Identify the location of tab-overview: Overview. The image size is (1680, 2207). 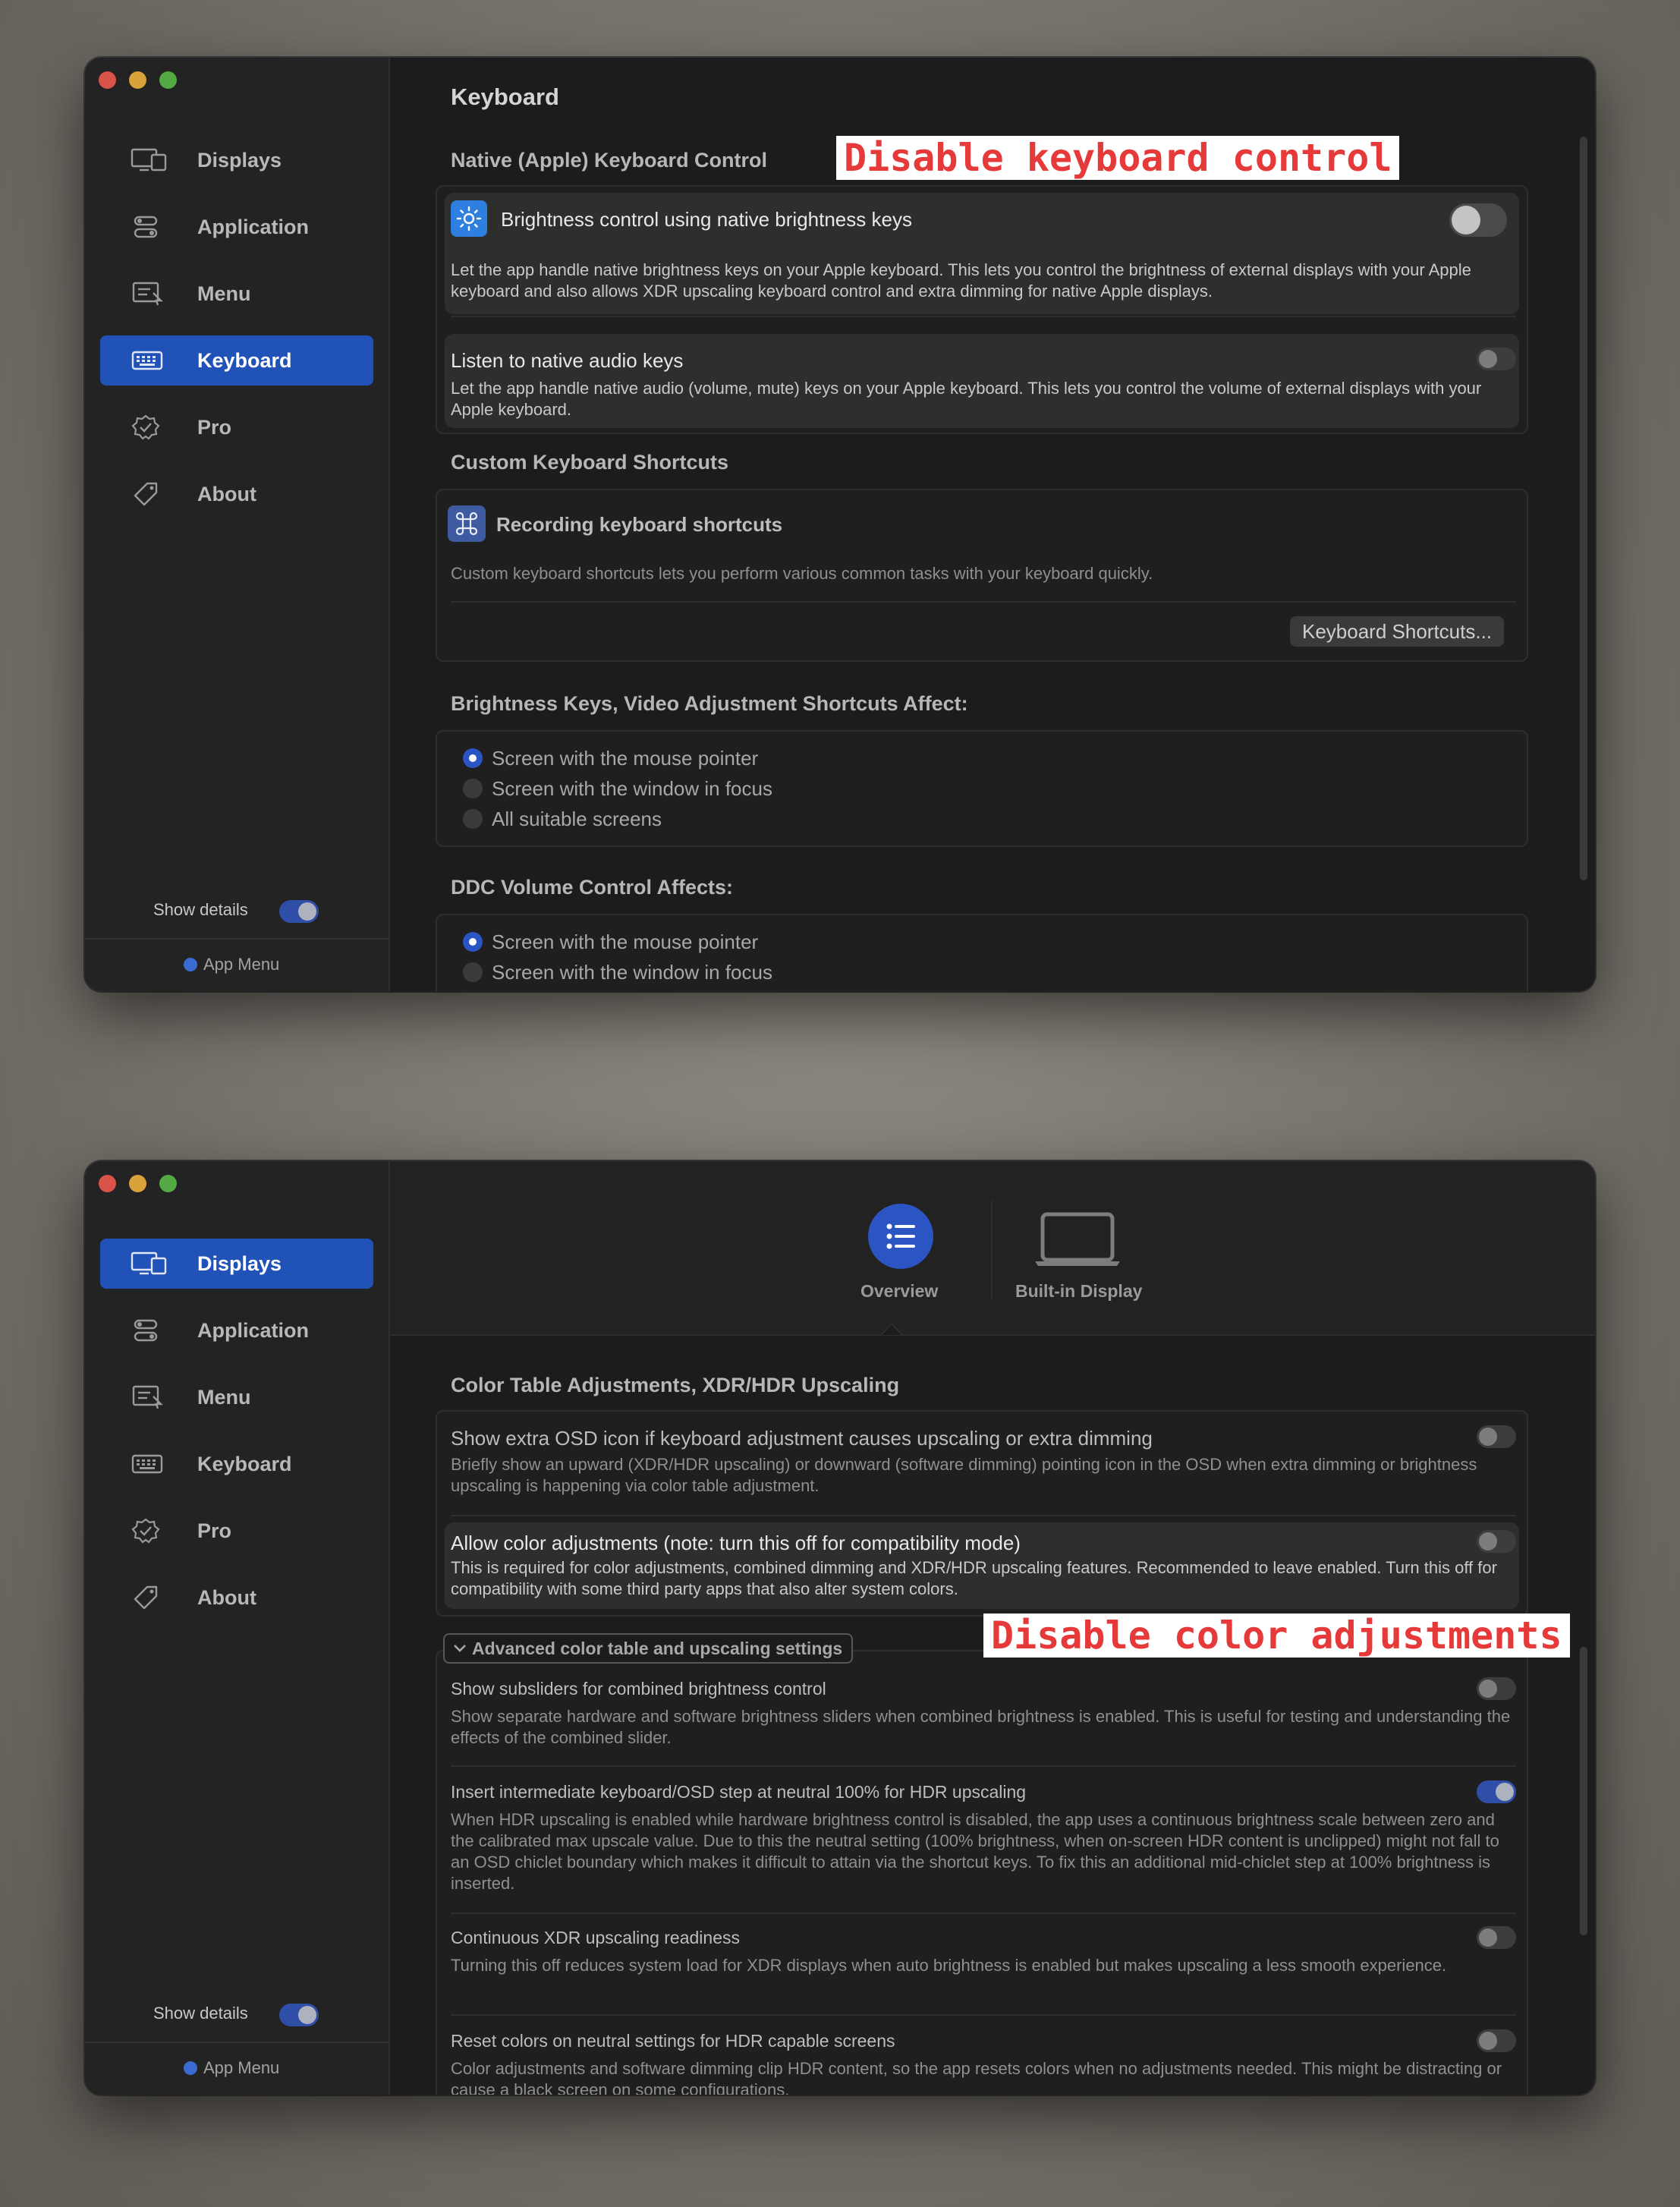
(900, 1252).